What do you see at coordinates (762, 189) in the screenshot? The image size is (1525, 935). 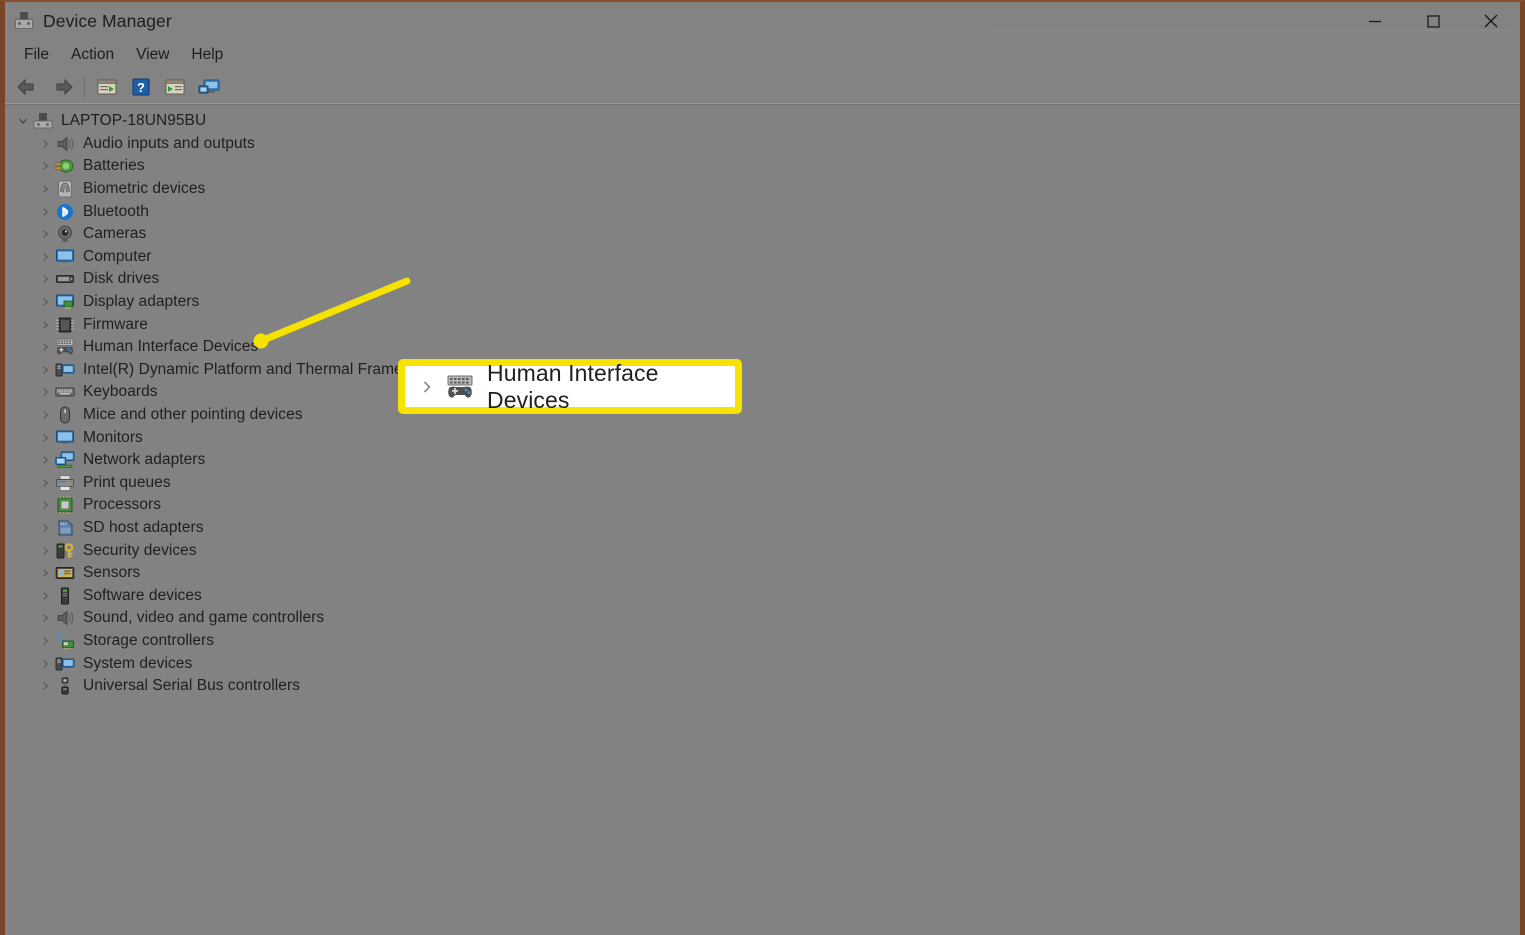 I see `tree-node: Biometric devices` at bounding box center [762, 189].